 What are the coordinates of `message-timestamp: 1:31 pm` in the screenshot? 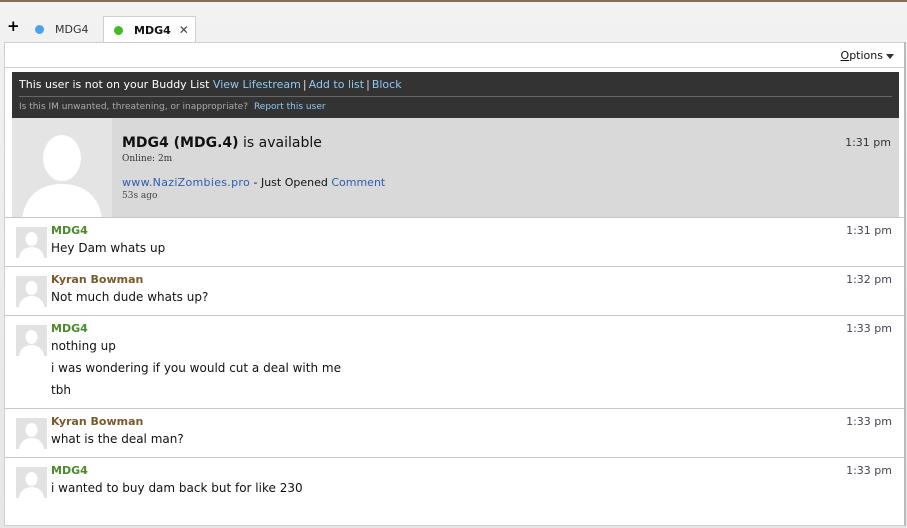 It's located at (869, 230).